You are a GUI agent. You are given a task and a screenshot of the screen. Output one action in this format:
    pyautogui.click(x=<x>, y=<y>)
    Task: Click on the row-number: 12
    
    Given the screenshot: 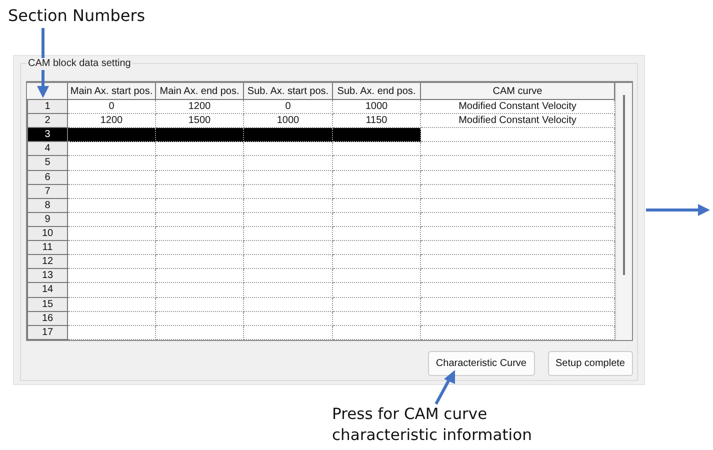 What is the action you would take?
    pyautogui.click(x=48, y=261)
    